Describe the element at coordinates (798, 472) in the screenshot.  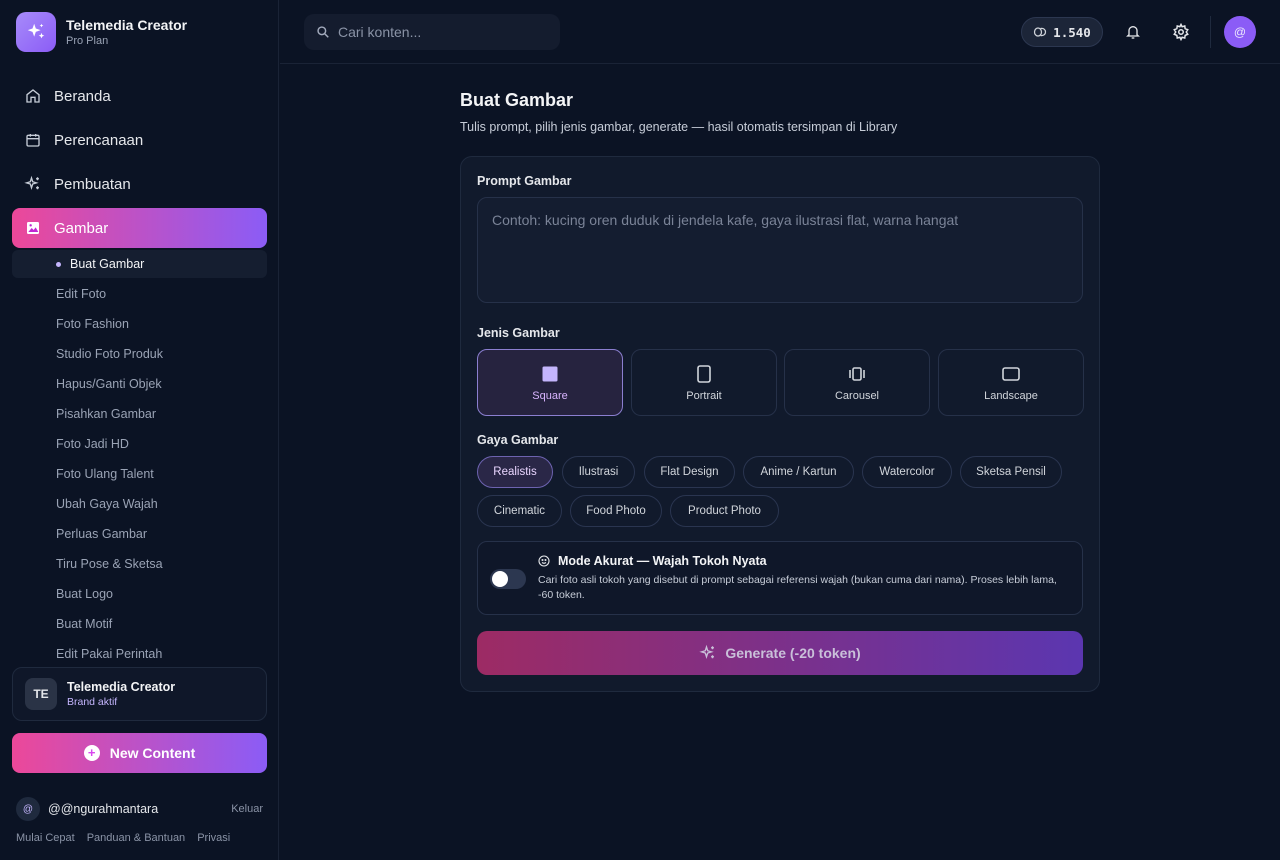
I see `style-chip-anime-kartun: Anime / Kartun` at that location.